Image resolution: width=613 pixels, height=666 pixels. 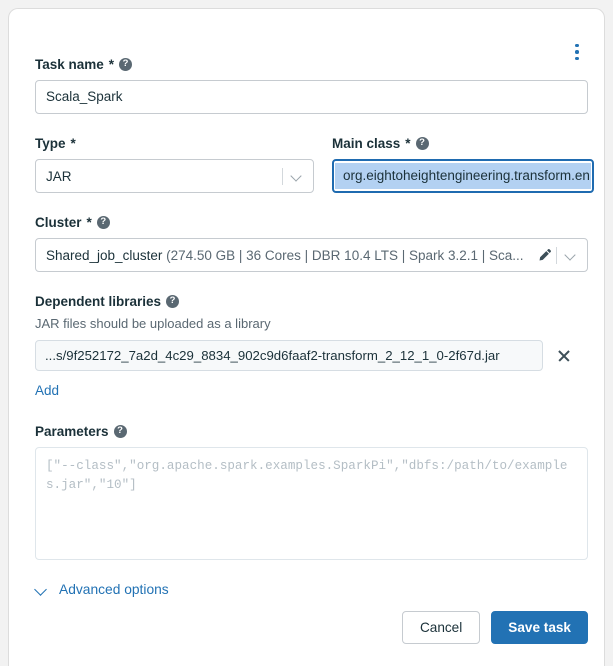 I want to click on parameters-label-text: Parameters, so click(x=72, y=431).